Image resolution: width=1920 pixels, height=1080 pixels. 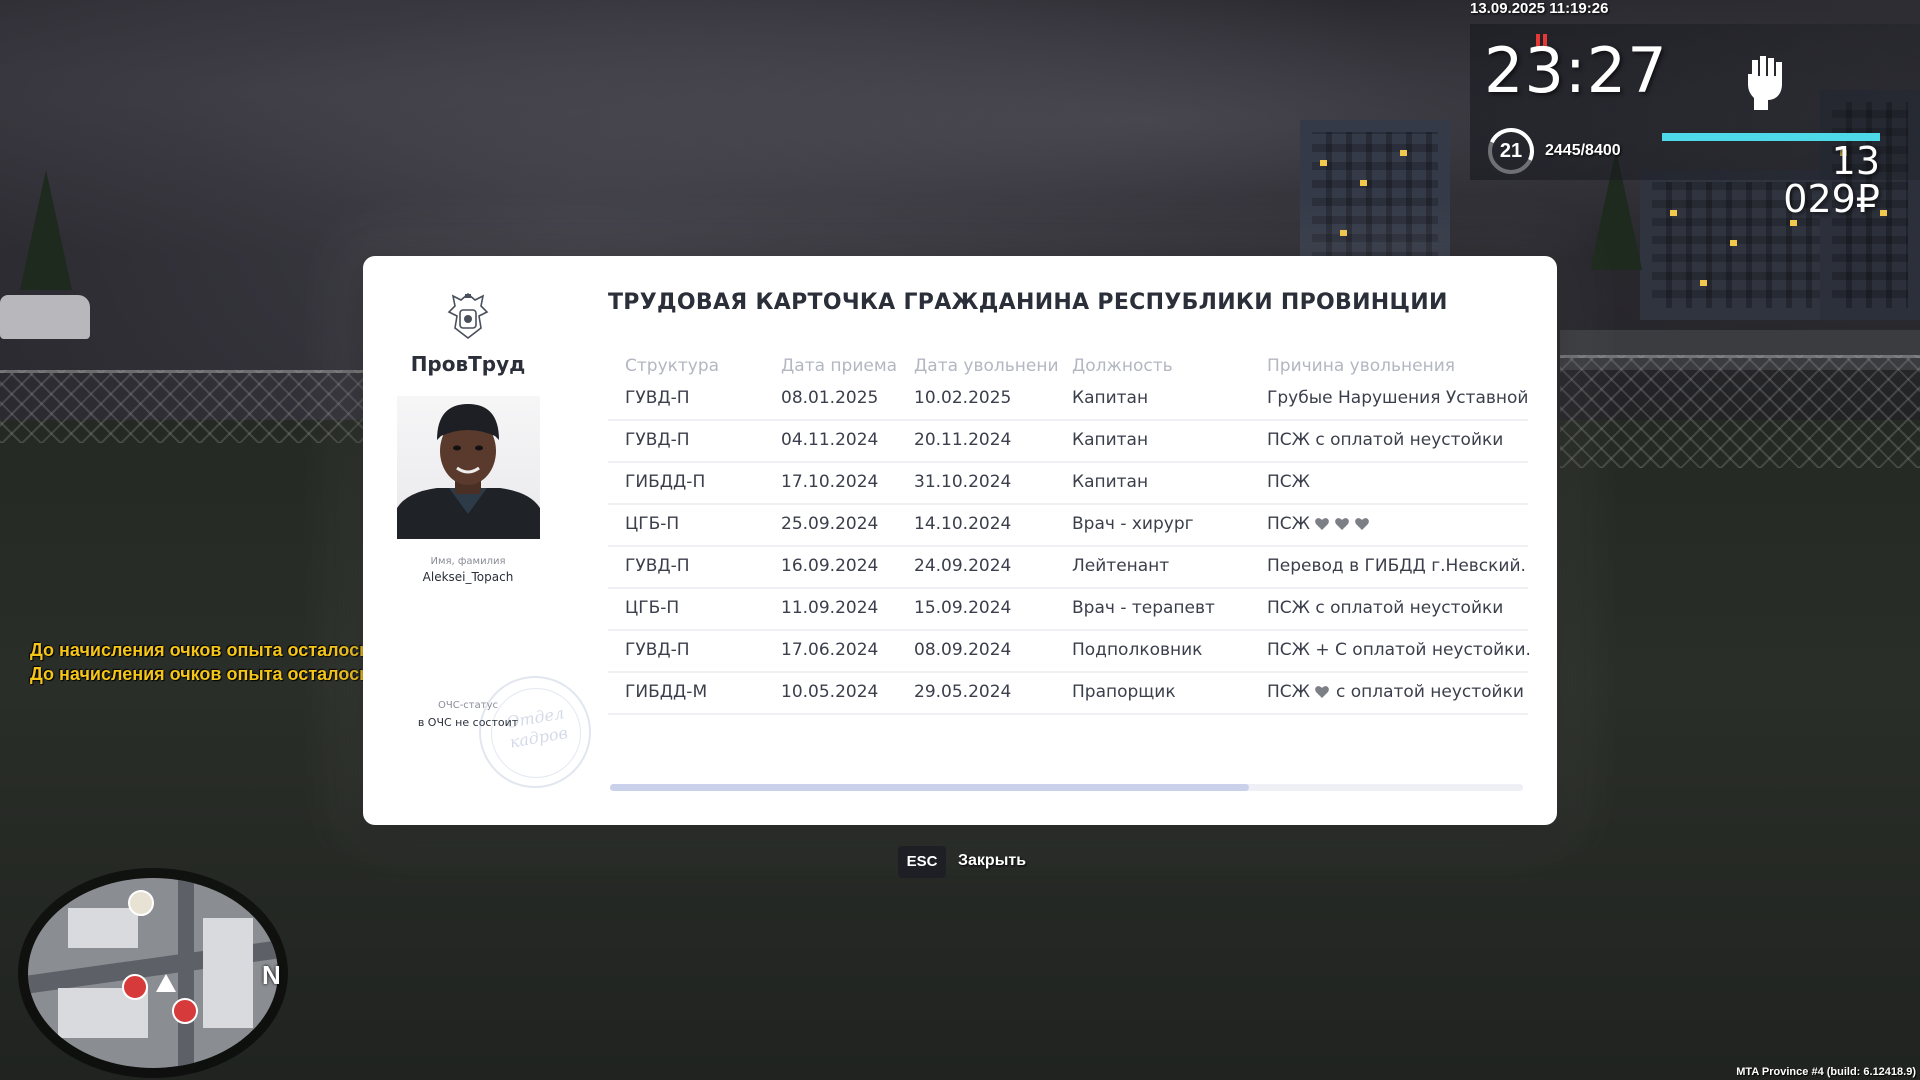 I want to click on name-label: Имя, фамилия, so click(x=468, y=561).